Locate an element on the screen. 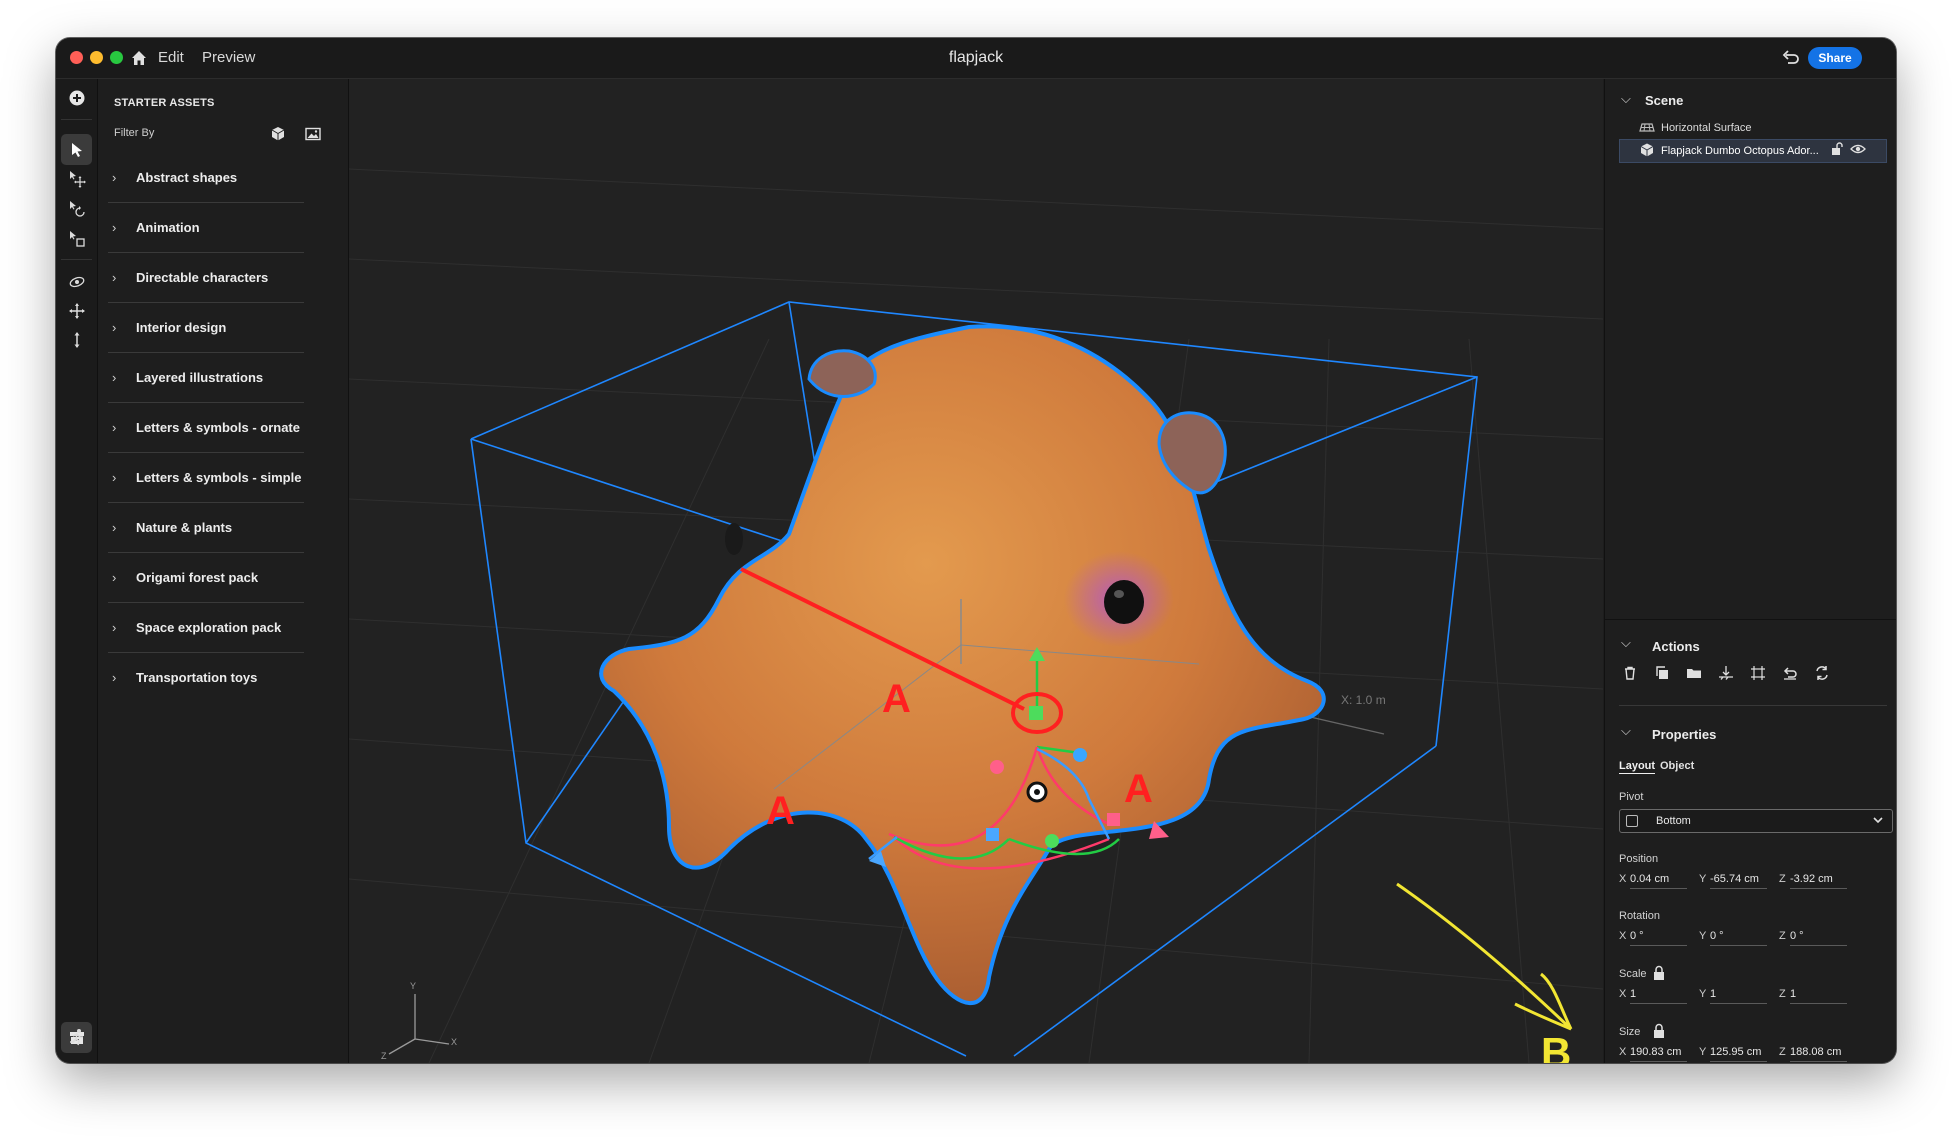 The height and width of the screenshot is (1137, 1952). size-x-field: 190.83 cm is located at coordinates (1658, 1053).